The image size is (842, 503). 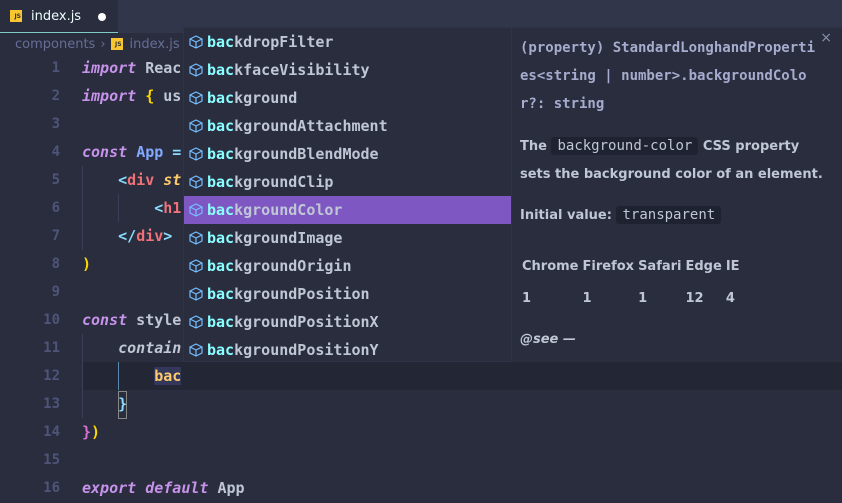 I want to click on line-number: 4, so click(x=55, y=152).